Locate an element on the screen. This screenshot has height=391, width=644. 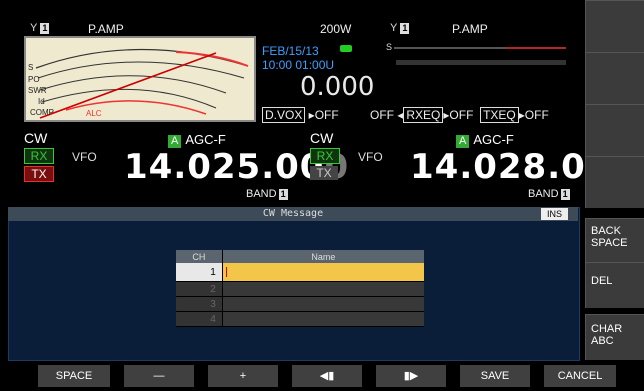
back-space-key: BACK SPACE is located at coordinates (614, 240).